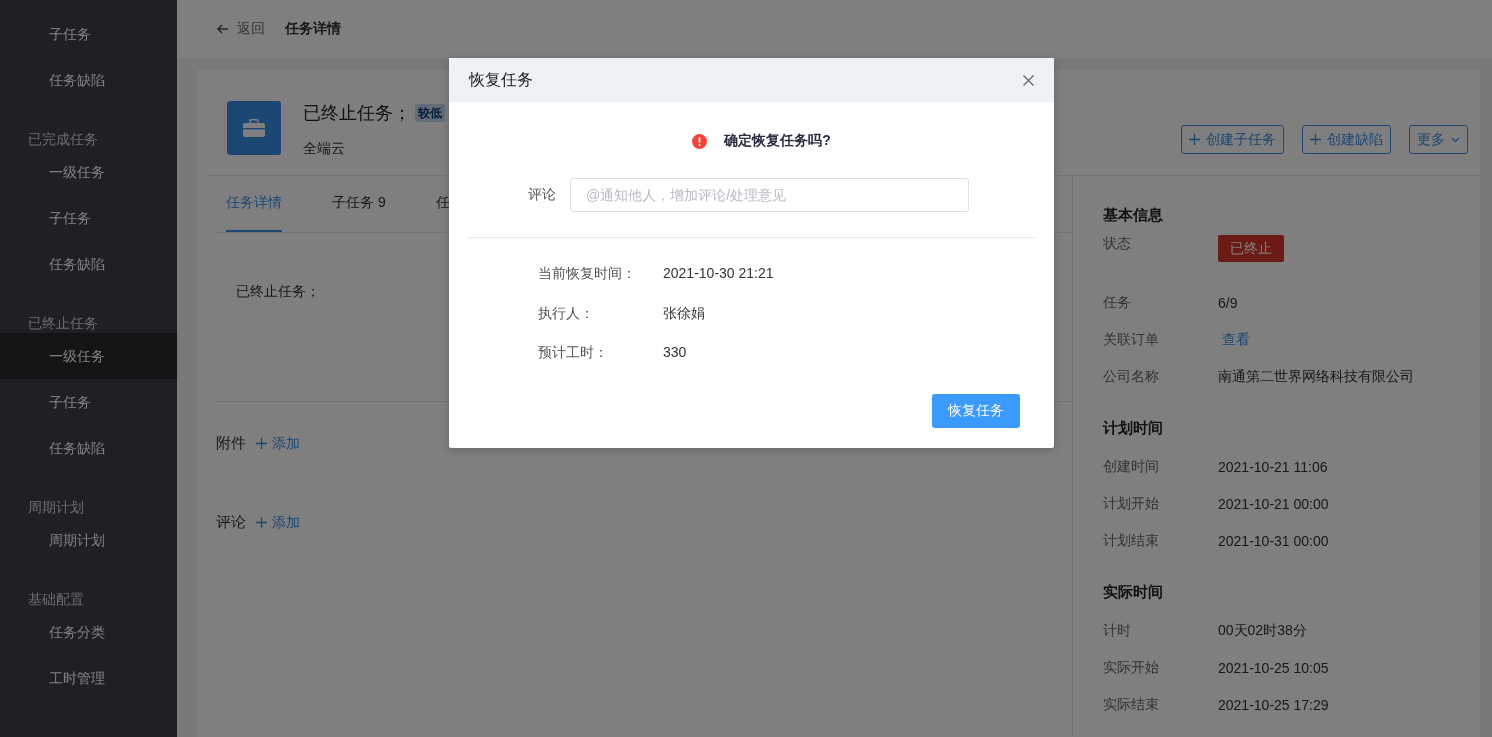 This screenshot has height=737, width=1492. I want to click on info-group-title: 实际时间, so click(1133, 592).